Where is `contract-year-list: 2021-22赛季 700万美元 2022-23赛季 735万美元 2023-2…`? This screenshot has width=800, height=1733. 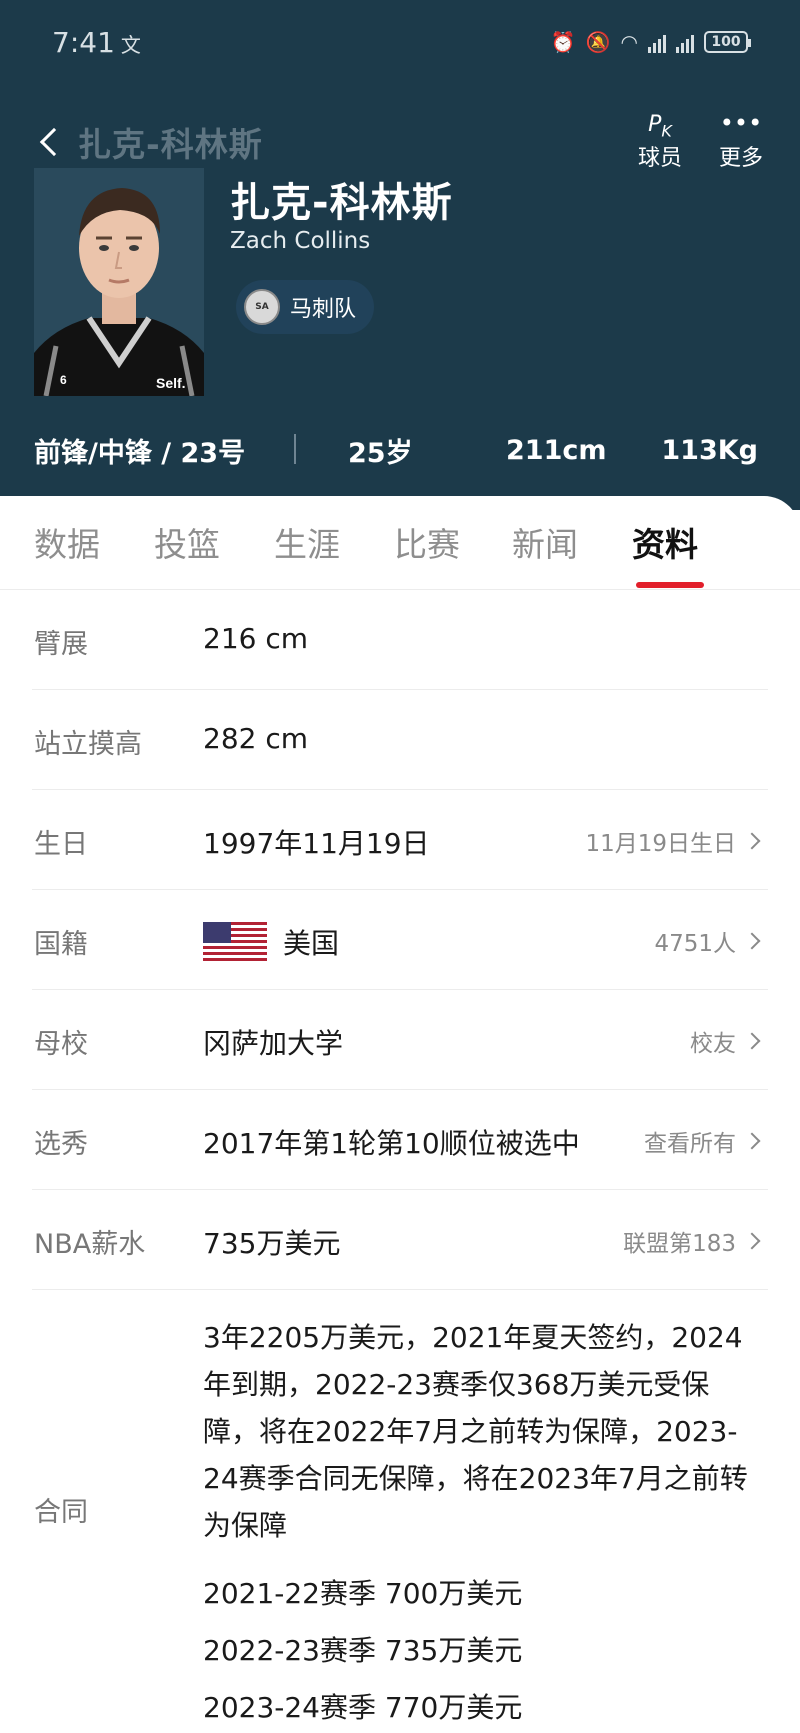
contract-year-list: 2021-22赛季 700万美元 2022-23赛季 735万美元 2023-2… is located at coordinates (362, 1649).